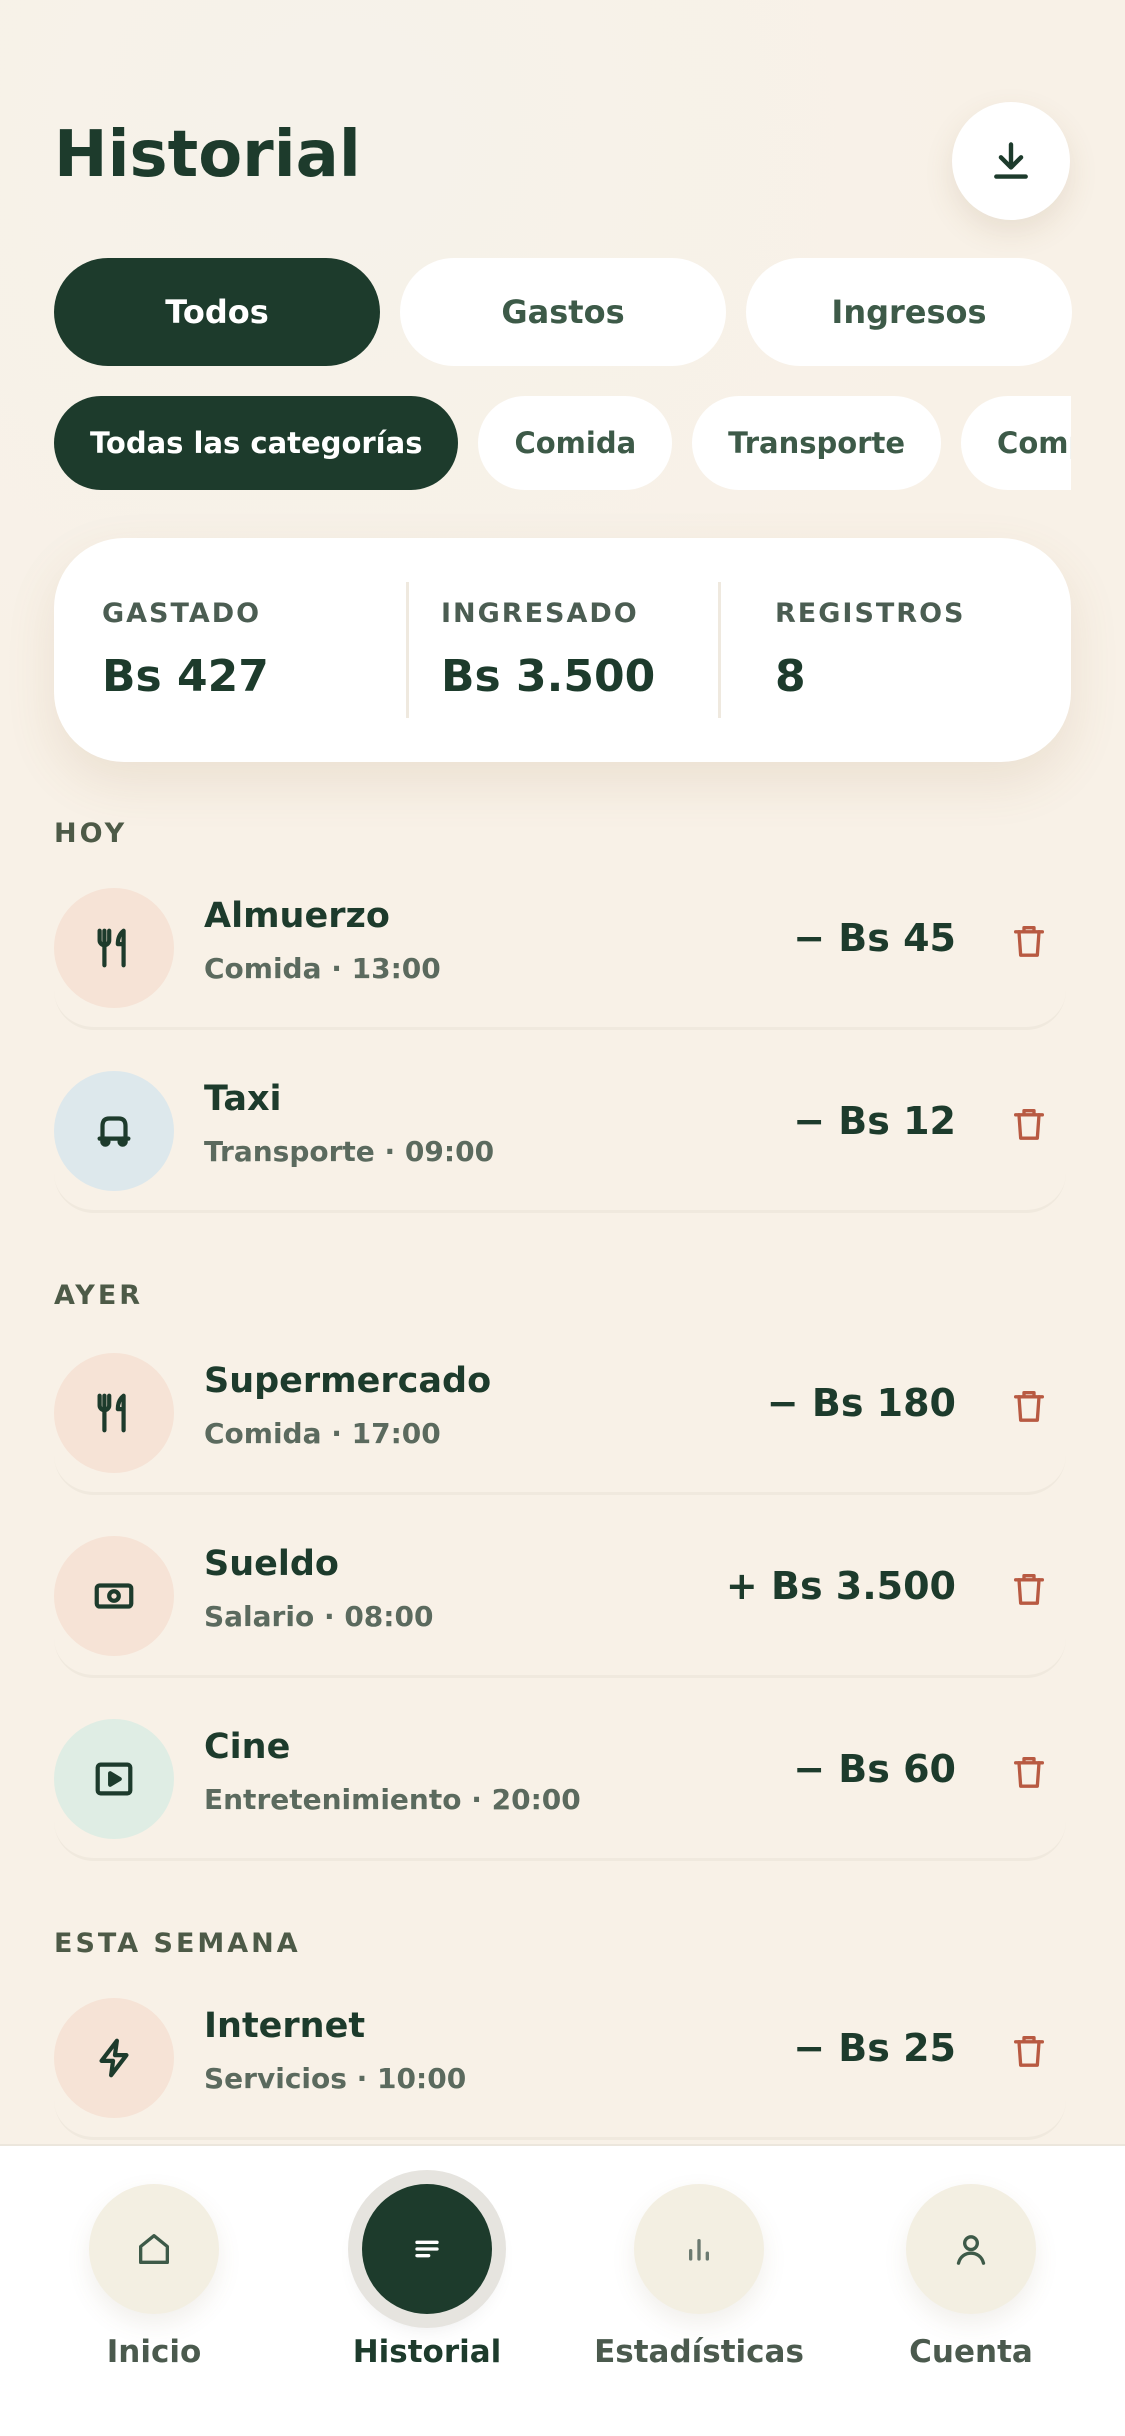  Describe the element at coordinates (817, 443) in the screenshot. I see `category-chip-transport: Transporte` at that location.